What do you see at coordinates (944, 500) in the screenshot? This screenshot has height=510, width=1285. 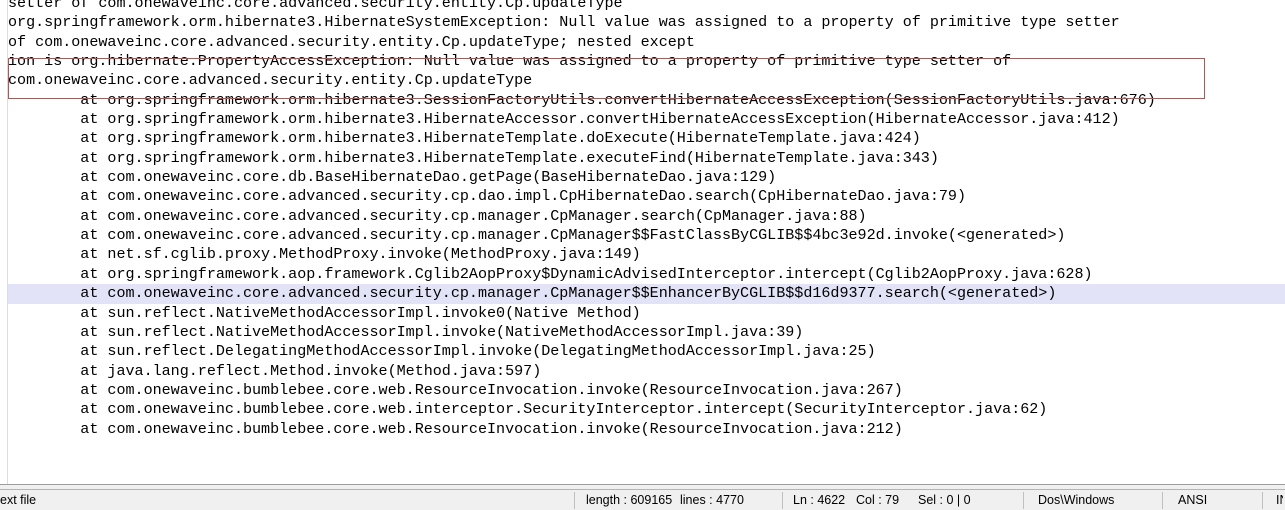 I see `status-selection: Sel : 0 | 0` at bounding box center [944, 500].